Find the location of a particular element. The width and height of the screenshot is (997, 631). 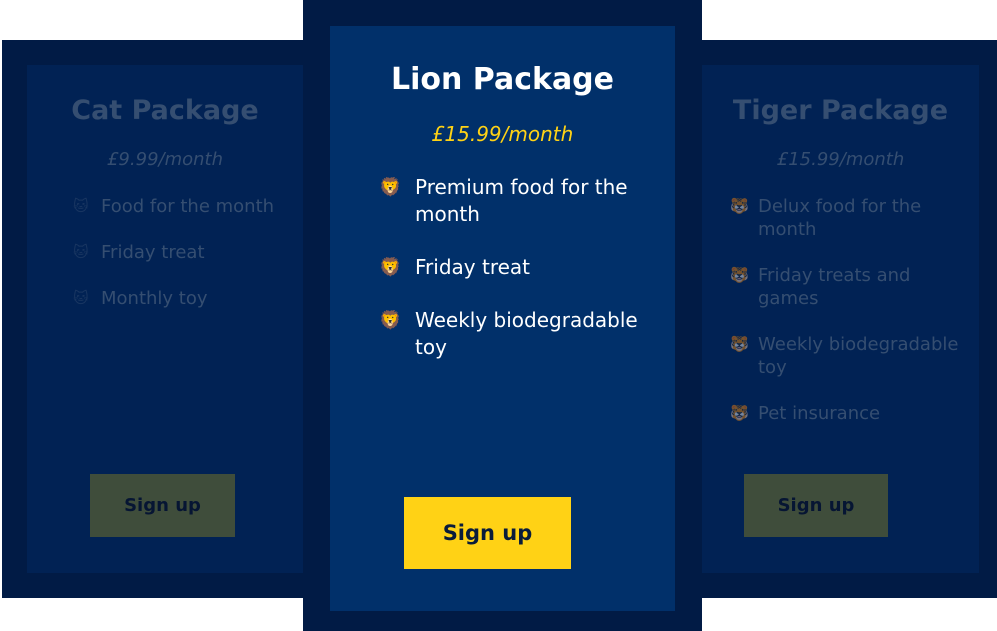

cat-package-title: Cat Package is located at coordinates (165, 110).